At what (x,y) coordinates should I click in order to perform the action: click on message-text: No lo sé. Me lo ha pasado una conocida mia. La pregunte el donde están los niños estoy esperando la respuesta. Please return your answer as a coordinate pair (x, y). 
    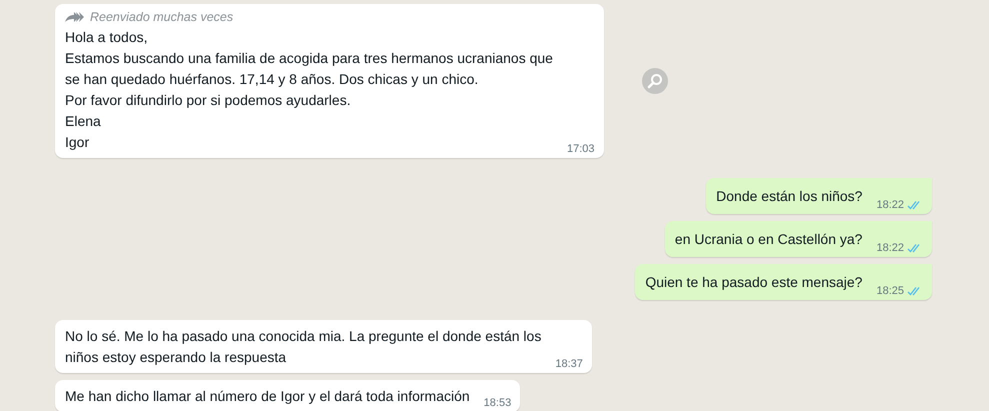
    Looking at the image, I should click on (303, 347).